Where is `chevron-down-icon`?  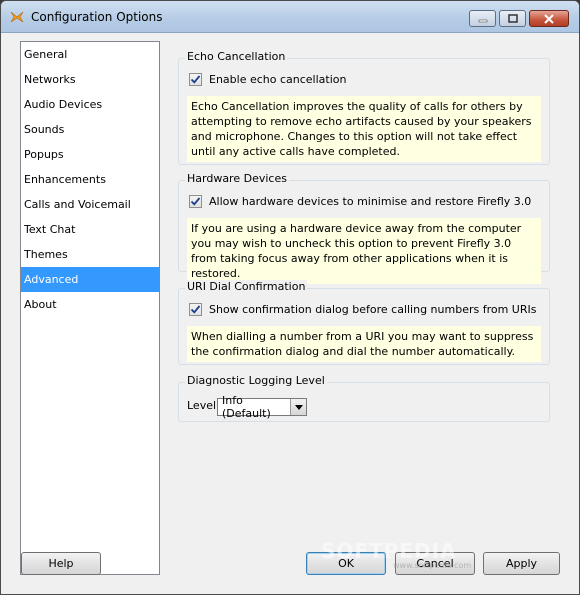
chevron-down-icon is located at coordinates (298, 407).